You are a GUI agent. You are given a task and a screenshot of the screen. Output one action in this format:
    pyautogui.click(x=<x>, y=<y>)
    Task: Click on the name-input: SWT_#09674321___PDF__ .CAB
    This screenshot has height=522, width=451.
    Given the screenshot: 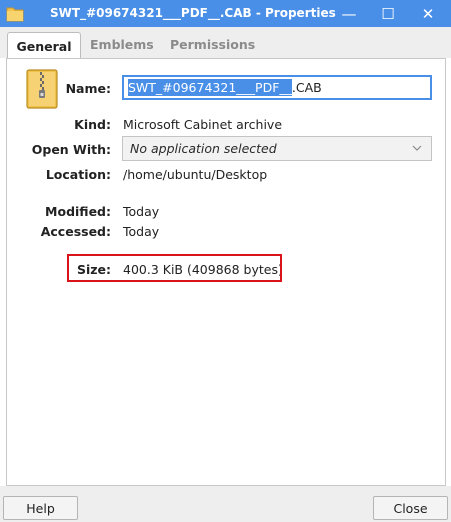 What is the action you would take?
    pyautogui.click(x=277, y=87)
    